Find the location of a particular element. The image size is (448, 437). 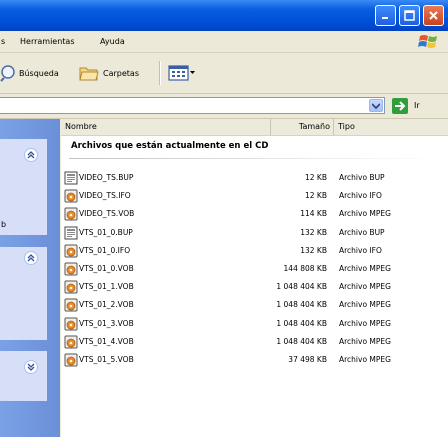

go-label: Ir is located at coordinates (417, 105).